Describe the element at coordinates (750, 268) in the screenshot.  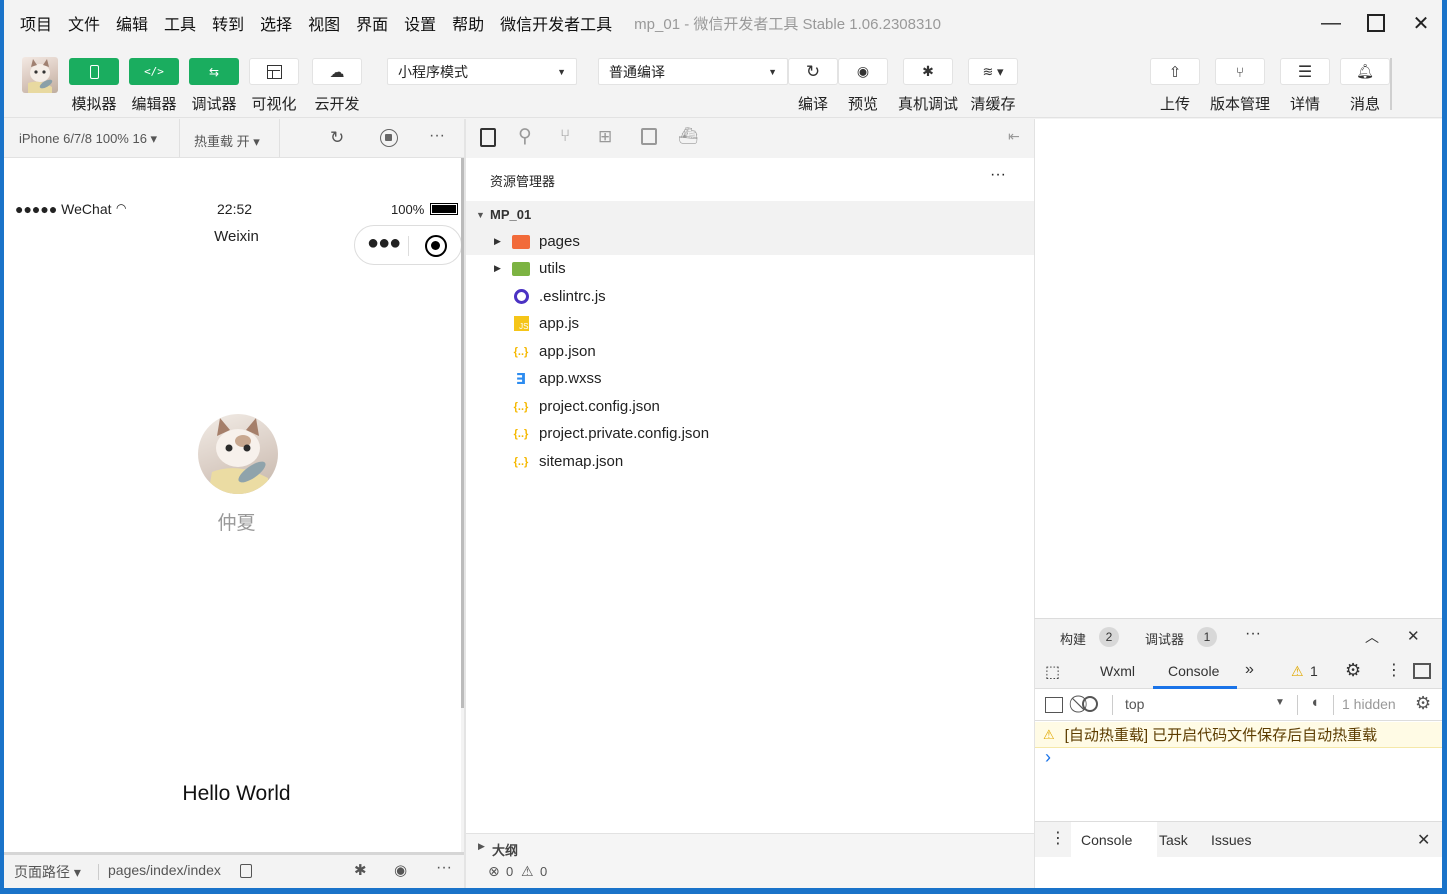
I see `tree-item-utils: ▶ utils` at that location.